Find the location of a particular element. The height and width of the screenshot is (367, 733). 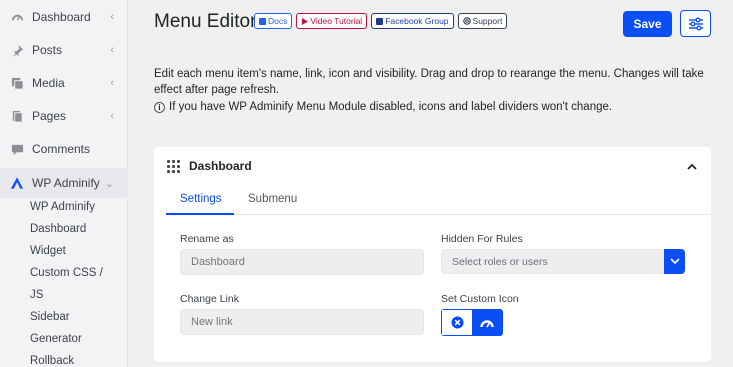

tab-submenu: Submenu is located at coordinates (272, 199).